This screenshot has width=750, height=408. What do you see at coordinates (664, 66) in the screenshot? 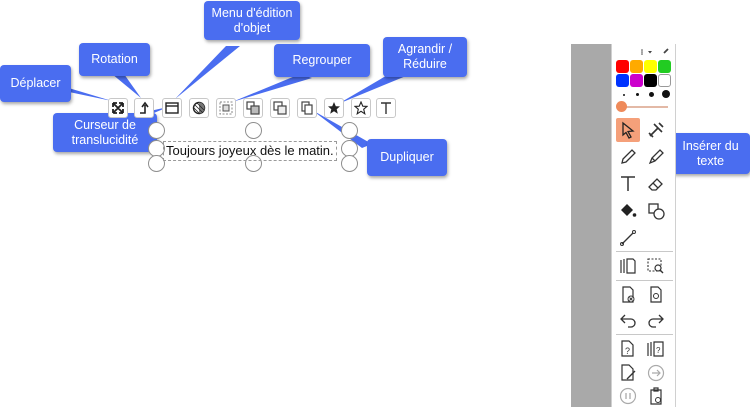
I see `color-swatch-green` at bounding box center [664, 66].